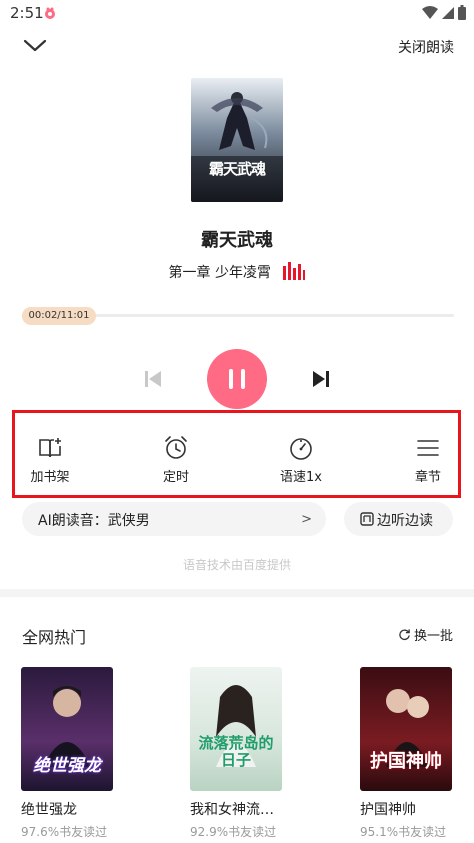 This screenshot has height=843, width=474. I want to click on listen-and-read-button: 边听边读, so click(398, 519).